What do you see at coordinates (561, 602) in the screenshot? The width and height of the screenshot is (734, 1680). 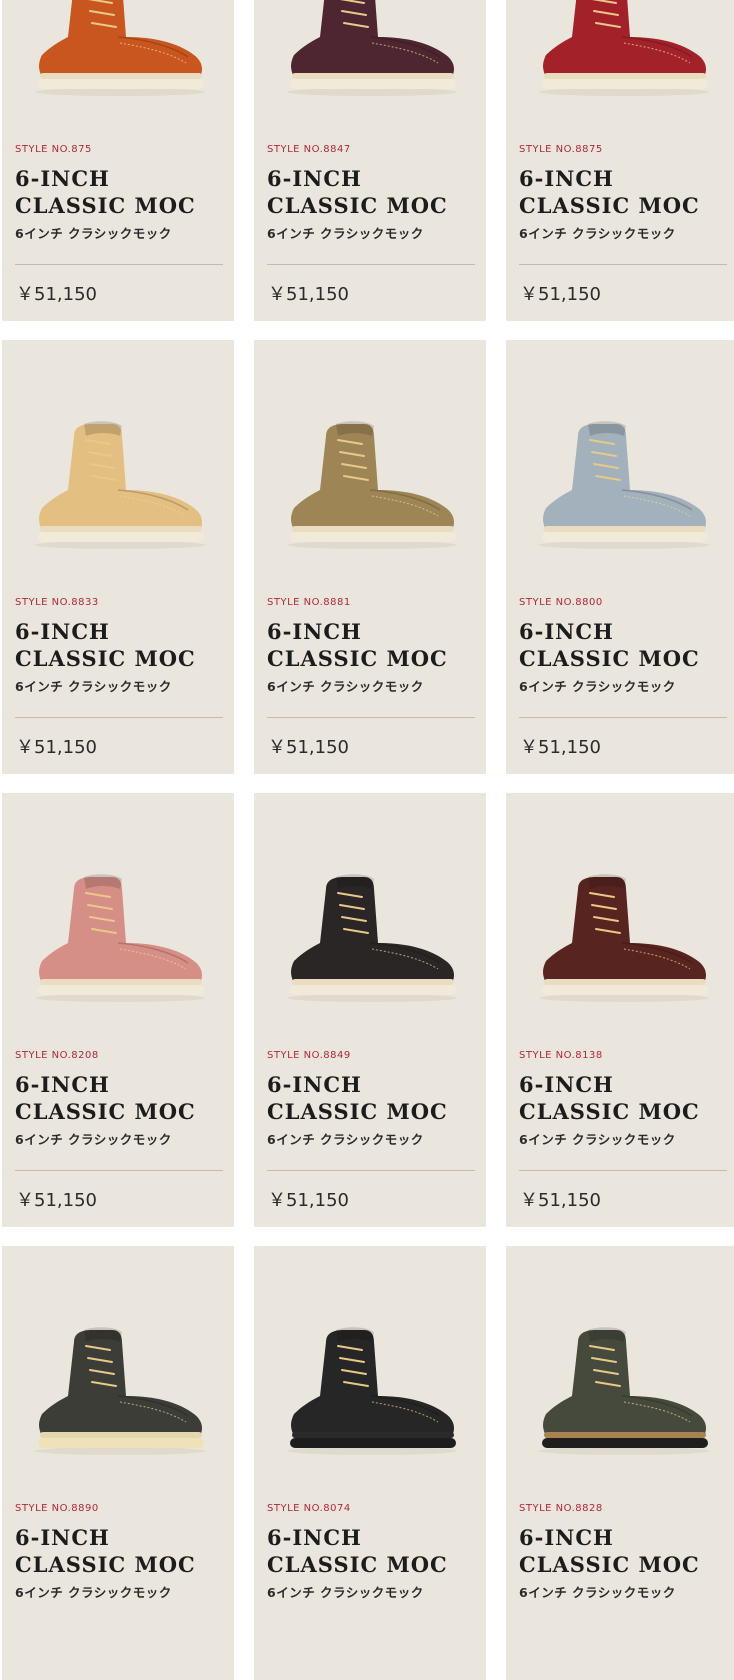 I see `style-number: STYLE NO.8800` at bounding box center [561, 602].